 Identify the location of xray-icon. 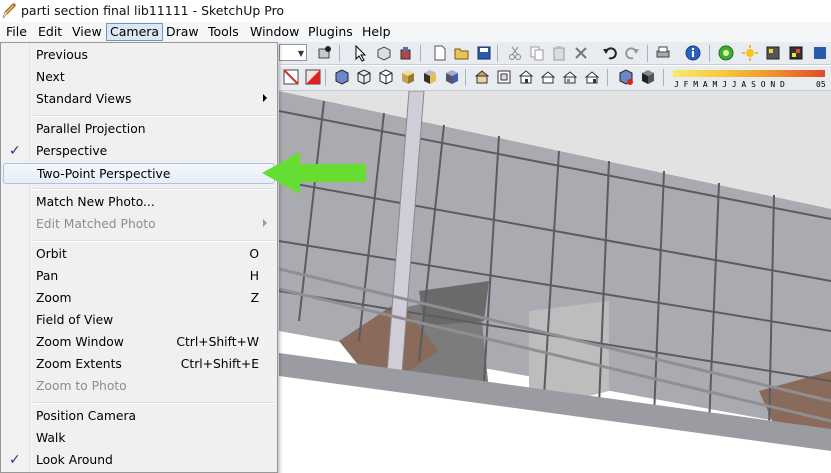
(820, 53).